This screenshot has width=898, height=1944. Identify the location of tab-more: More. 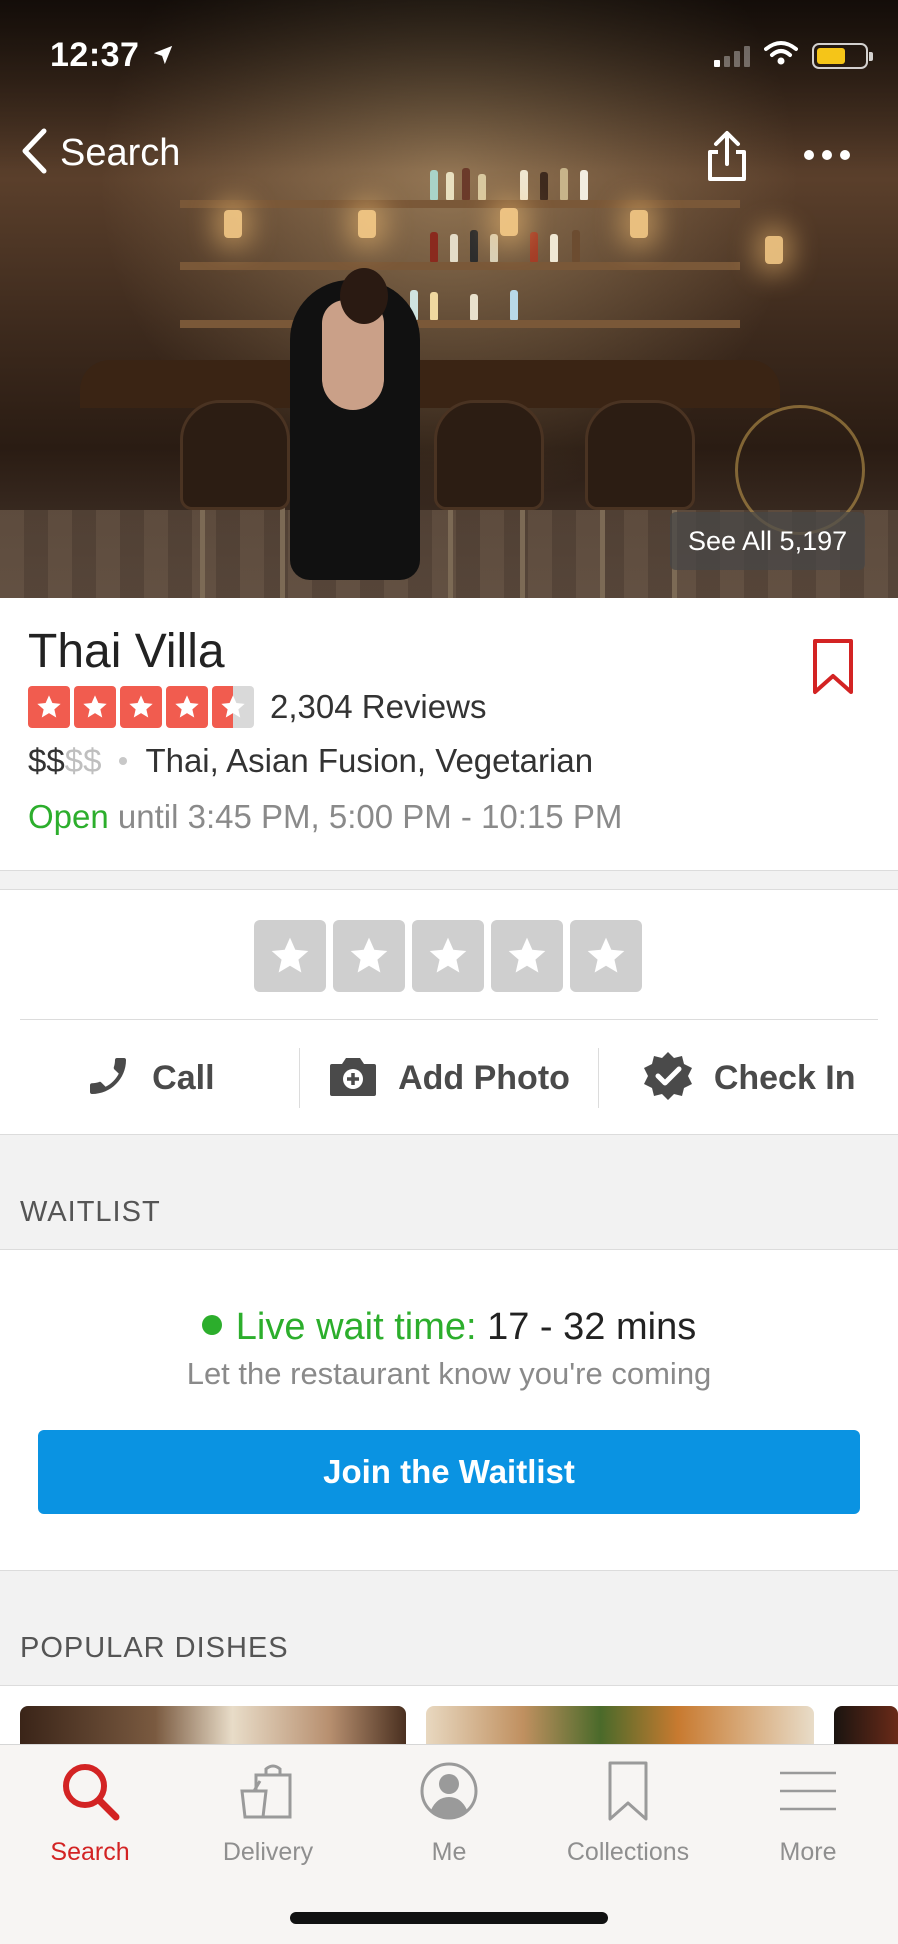
(808, 1813).